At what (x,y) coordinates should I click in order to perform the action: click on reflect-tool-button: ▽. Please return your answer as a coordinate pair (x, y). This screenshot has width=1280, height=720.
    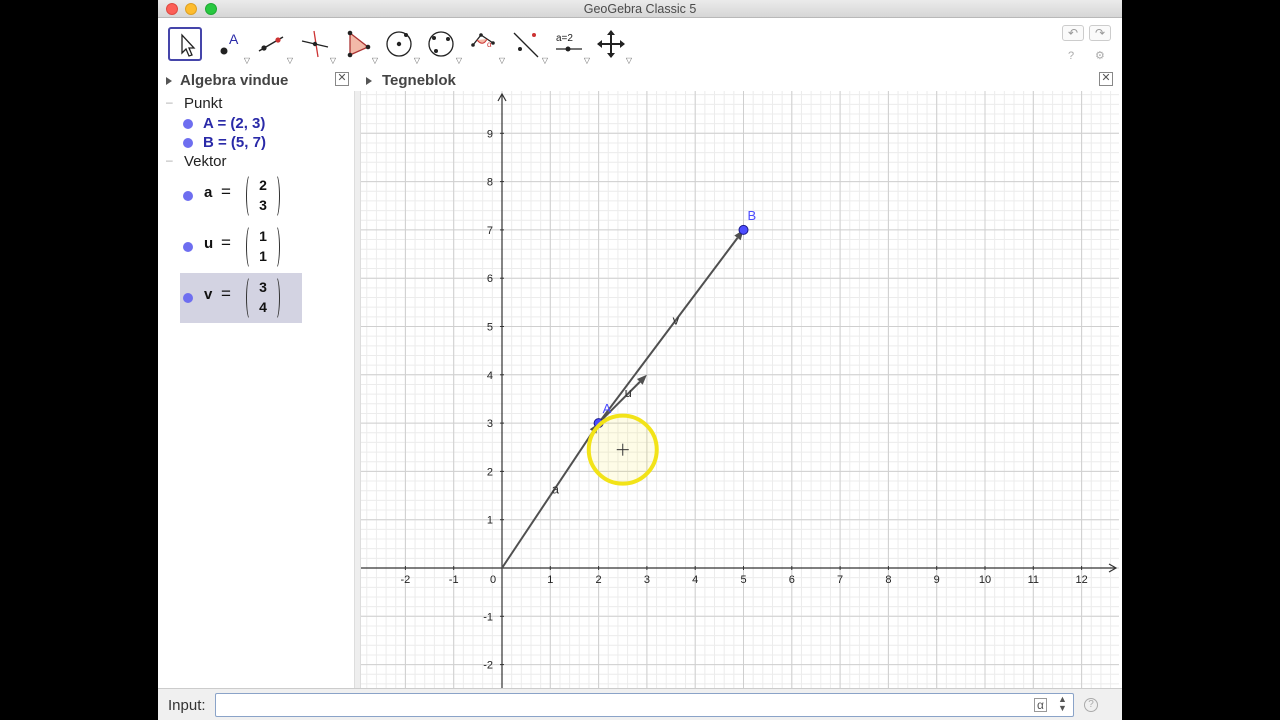
    Looking at the image, I should click on (529, 46).